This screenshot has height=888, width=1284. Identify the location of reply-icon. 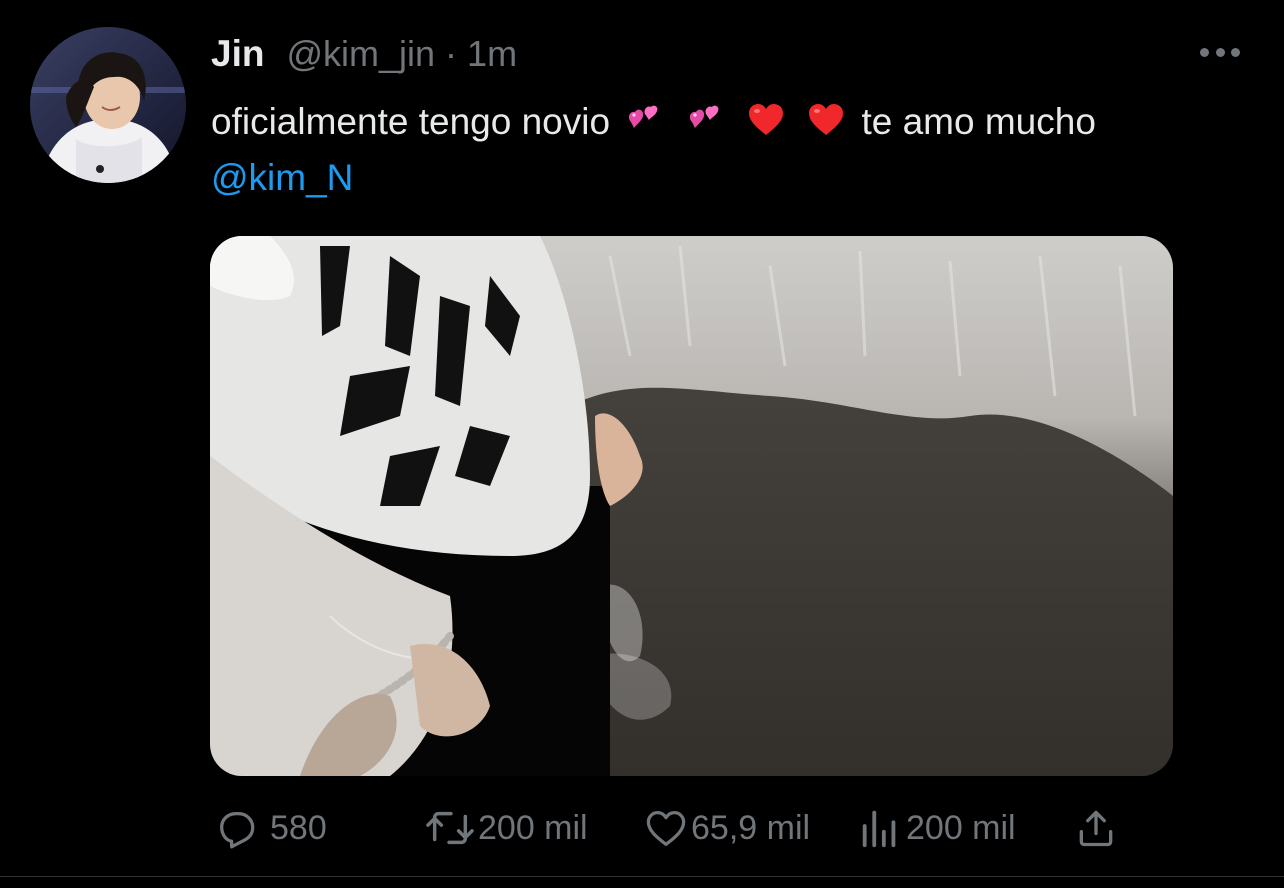
(237, 830).